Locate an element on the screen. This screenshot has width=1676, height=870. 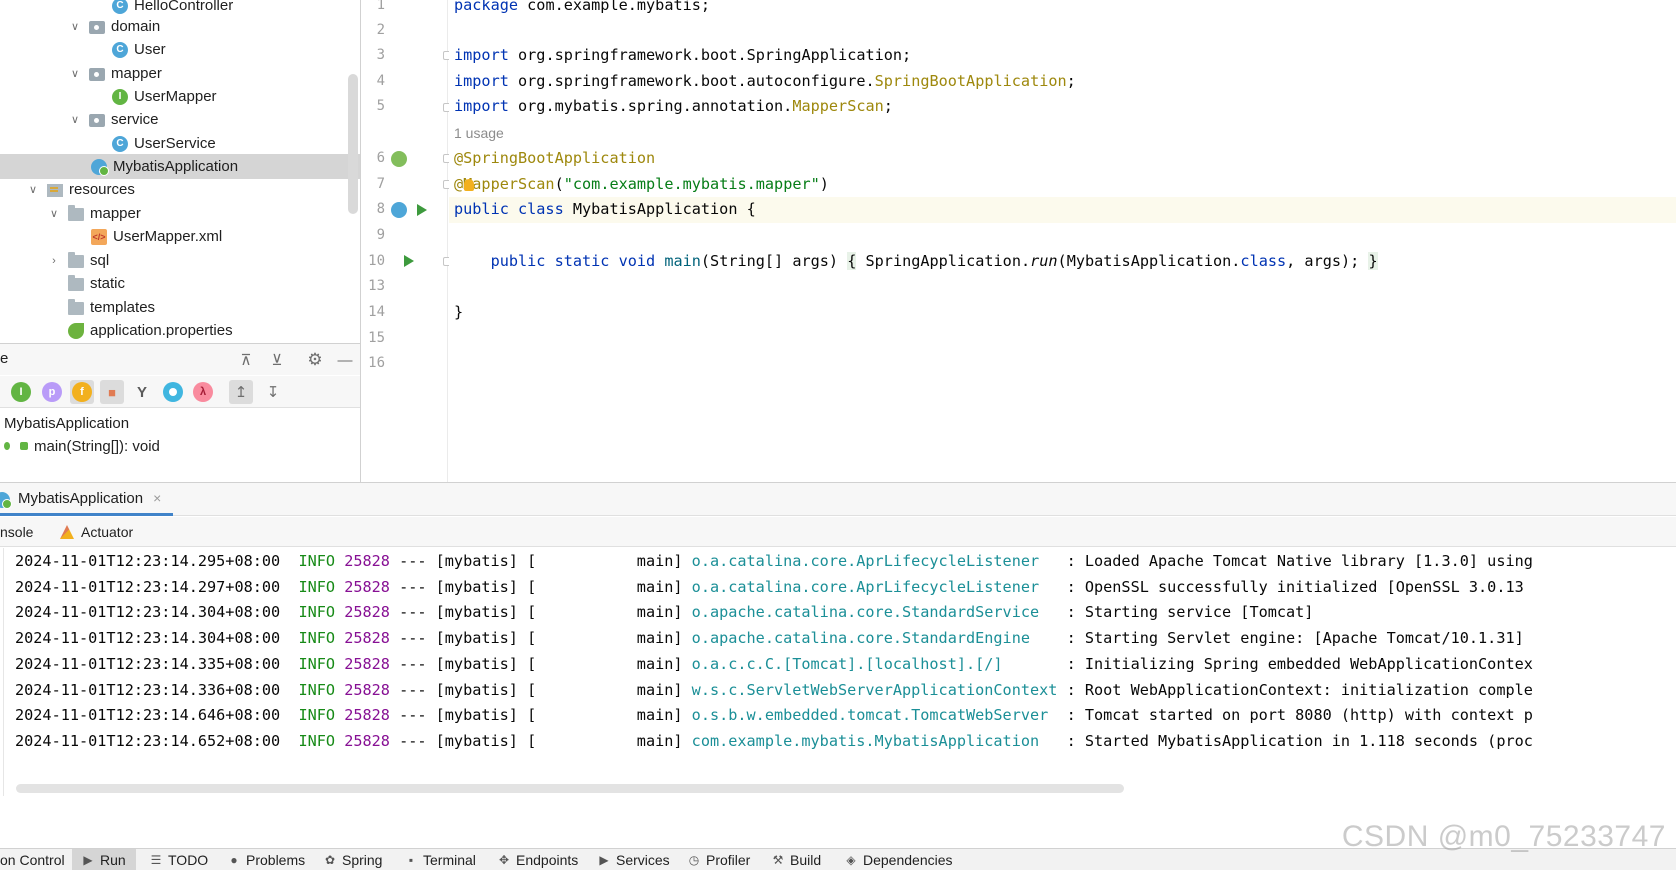
tool-services: ▶ Services is located at coordinates (633, 859).